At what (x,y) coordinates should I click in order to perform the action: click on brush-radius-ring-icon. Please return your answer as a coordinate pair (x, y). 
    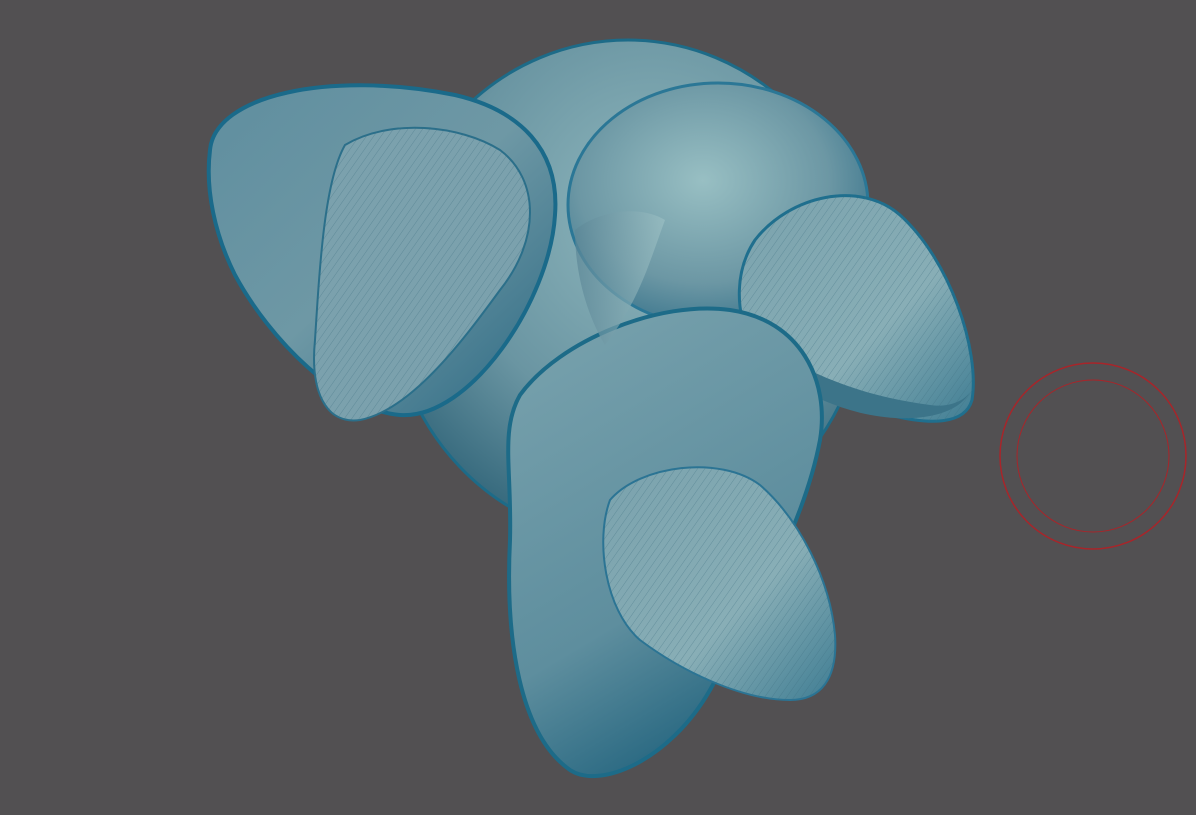
    Looking at the image, I should click on (1093, 456).